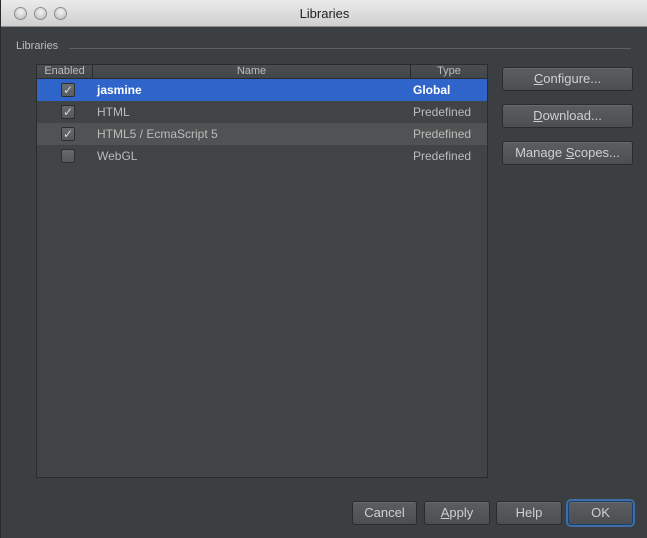 The height and width of the screenshot is (538, 647). What do you see at coordinates (262, 90) in the screenshot?
I see `table-row: ✓ jasmine Global` at bounding box center [262, 90].